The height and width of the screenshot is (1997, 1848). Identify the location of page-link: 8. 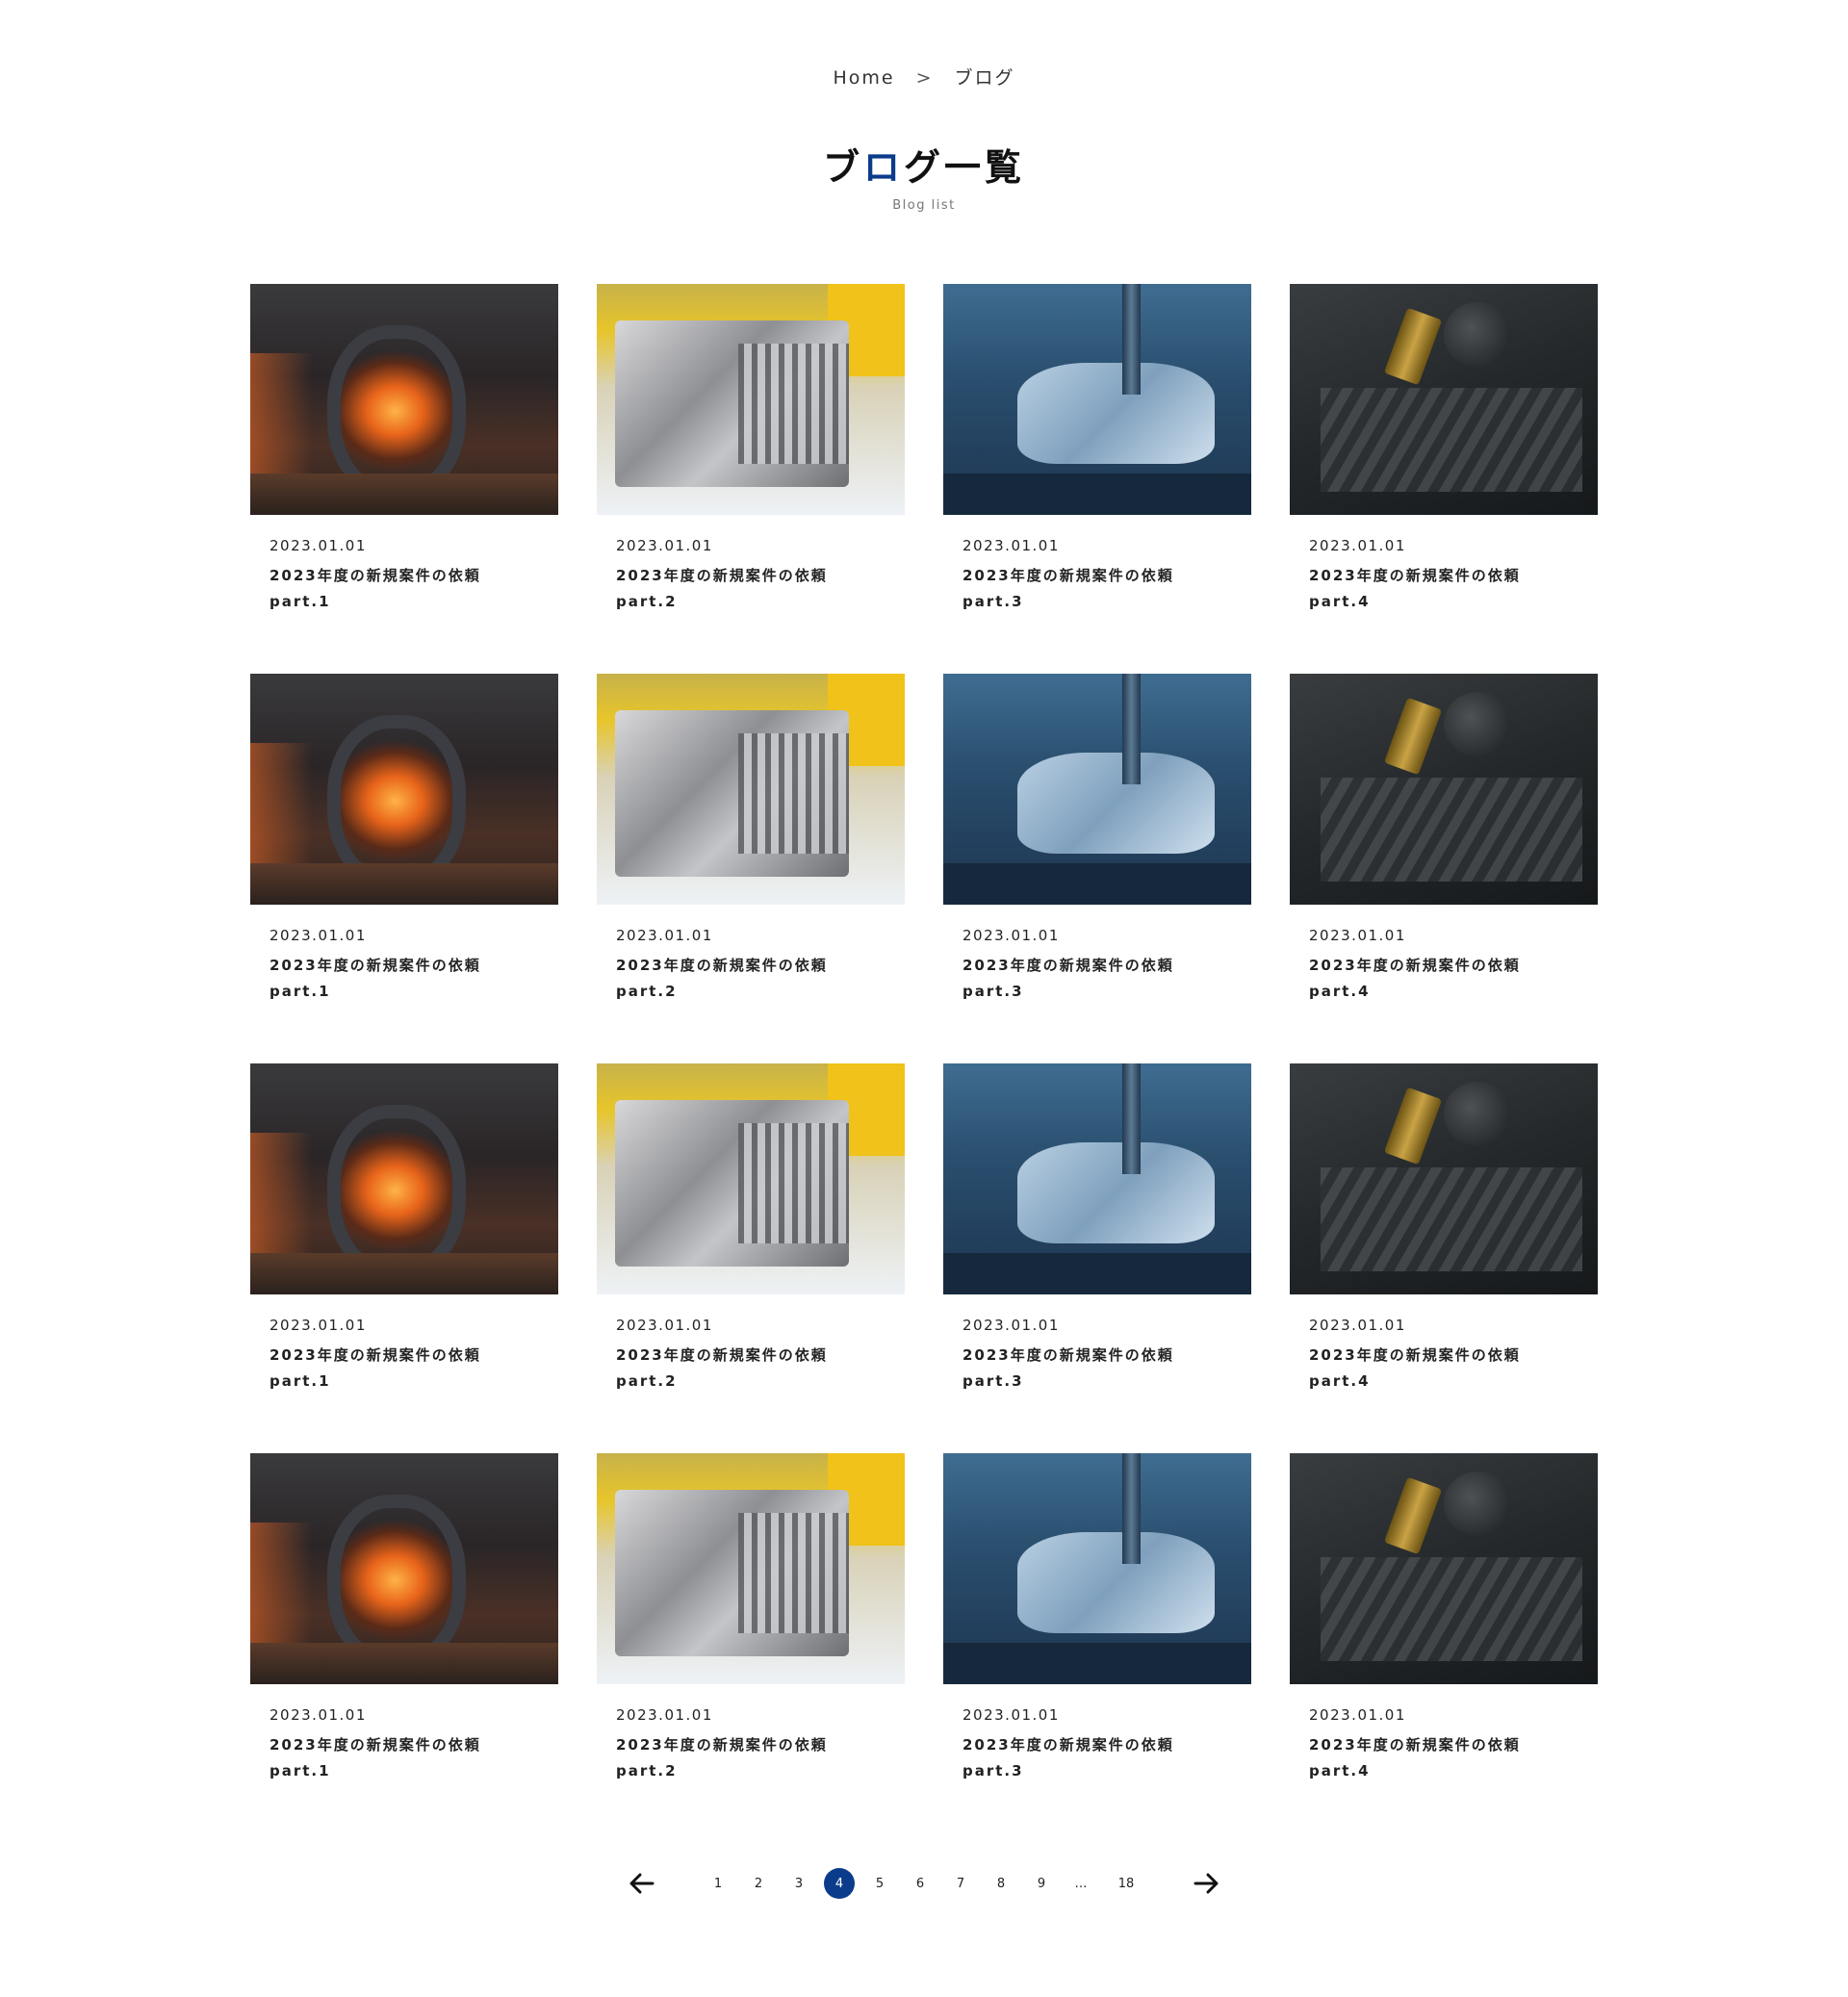
(1001, 1884).